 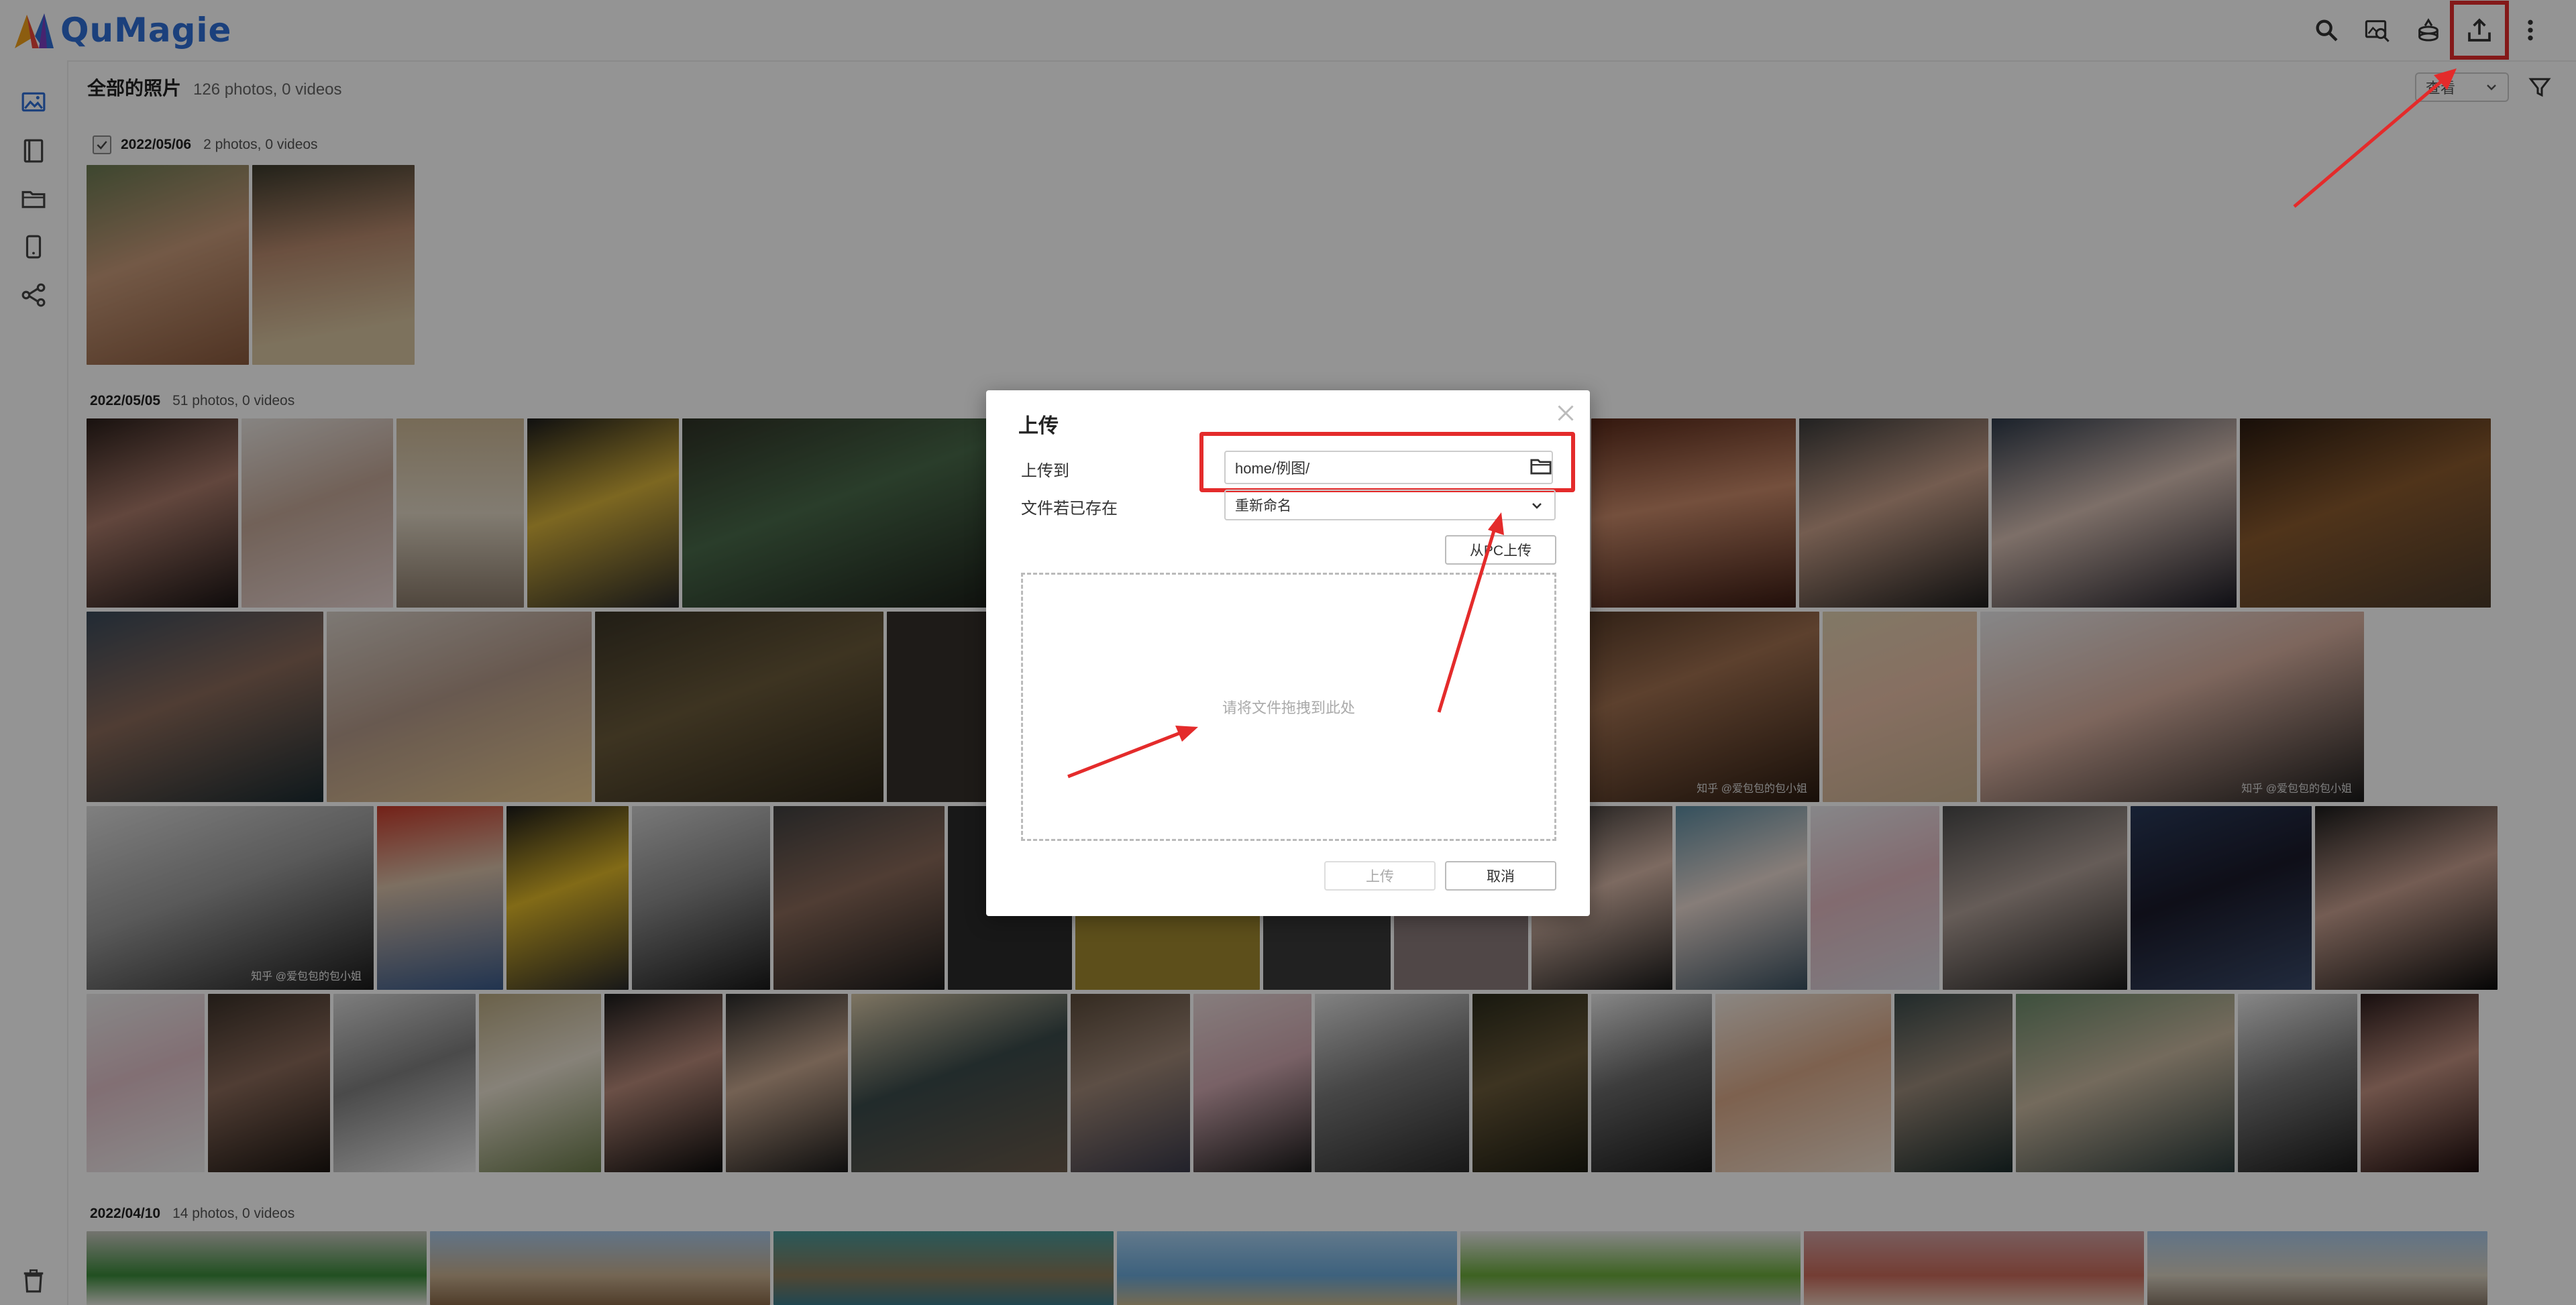 I want to click on upload-from-pc-button: 从PC上传, so click(x=1500, y=550).